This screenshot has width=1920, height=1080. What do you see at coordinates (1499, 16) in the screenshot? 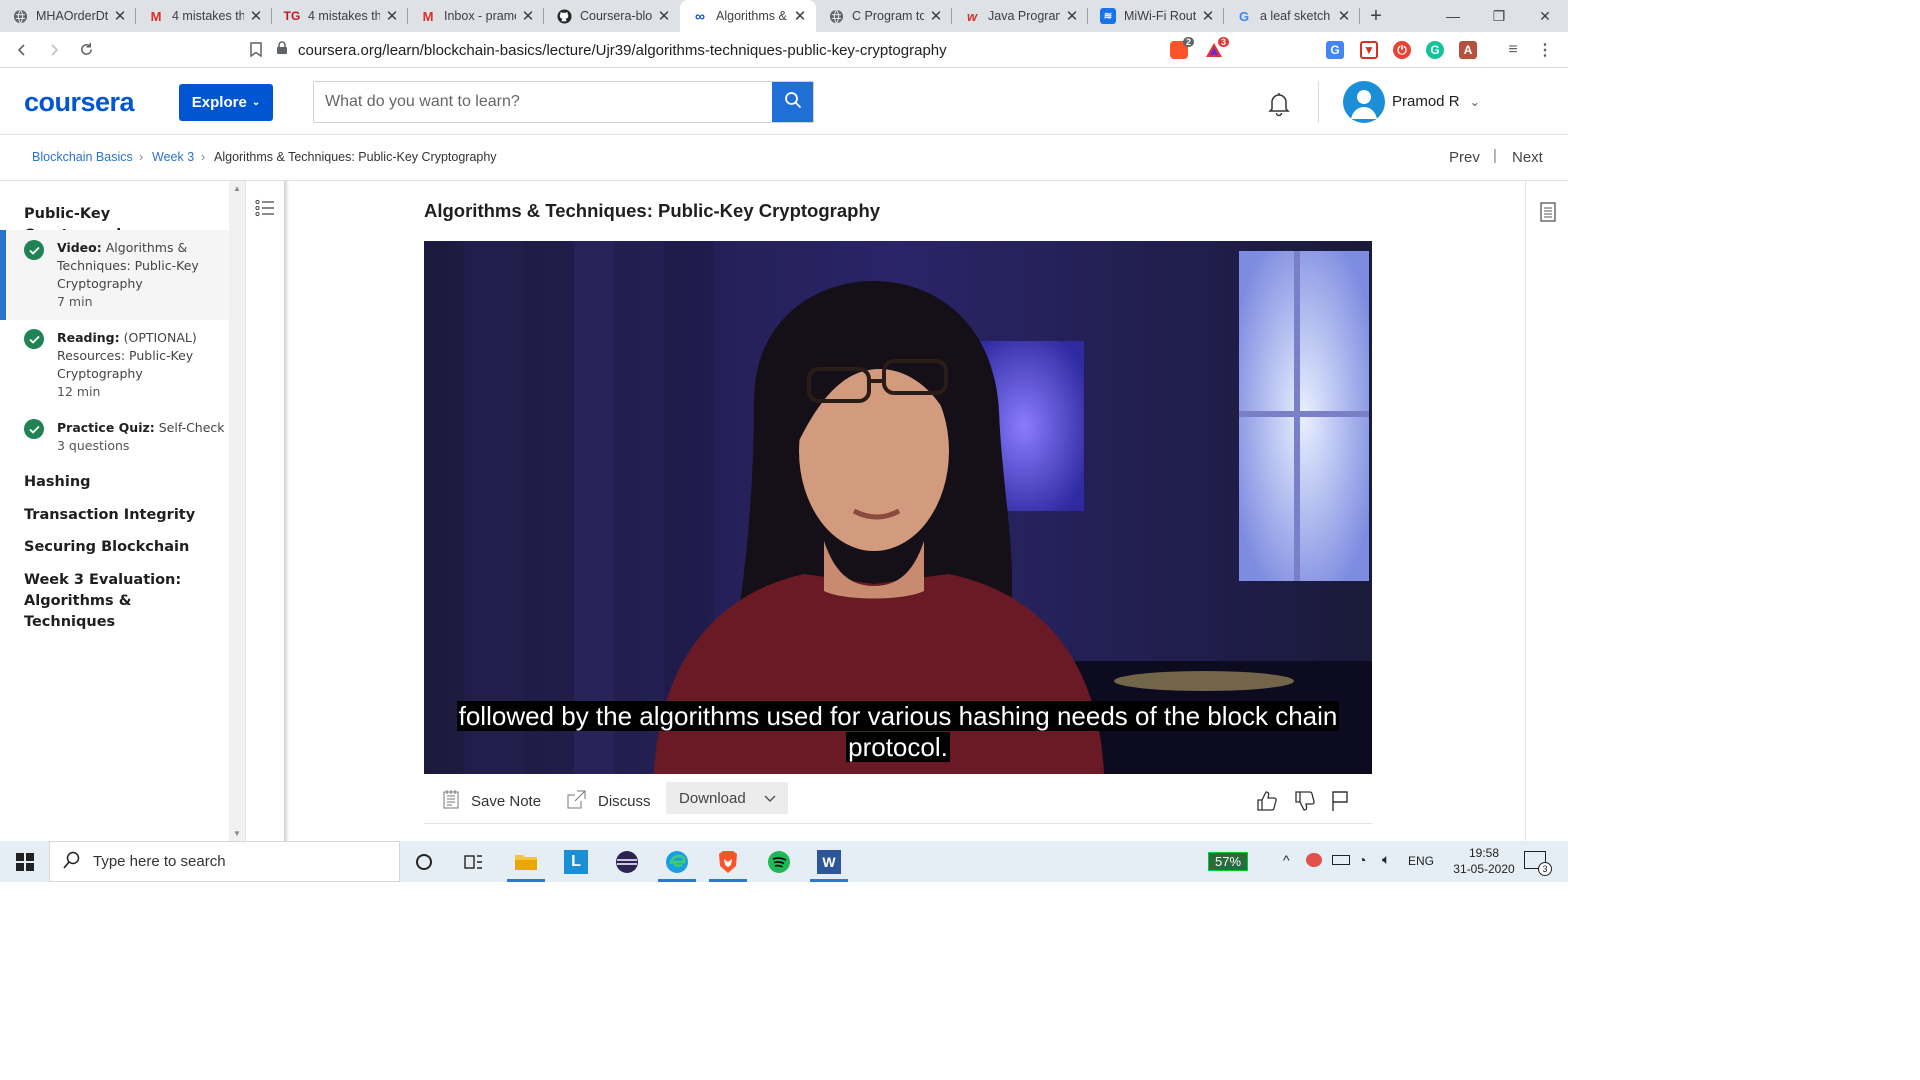
I see `restore-icon: ❐` at bounding box center [1499, 16].